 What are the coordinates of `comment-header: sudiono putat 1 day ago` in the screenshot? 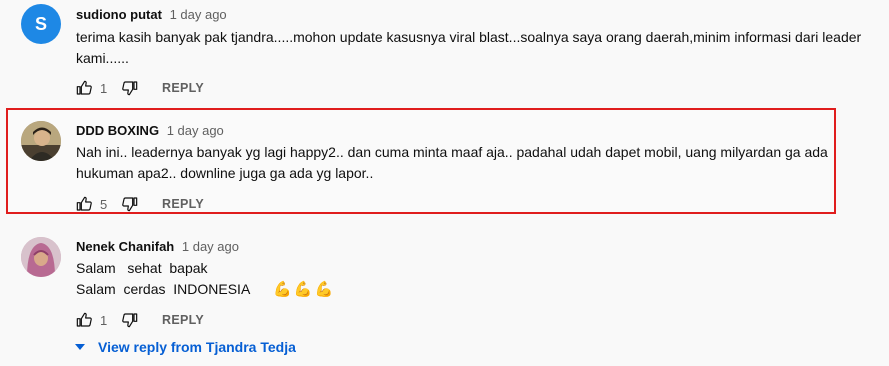 It's located at (151, 14).